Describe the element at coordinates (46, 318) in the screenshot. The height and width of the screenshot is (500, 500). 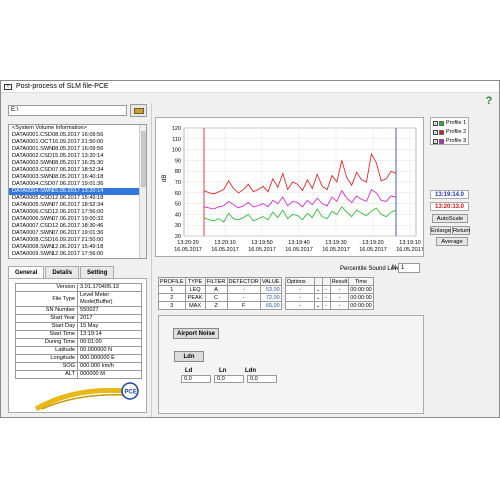
I see `info-key: Start Year` at that location.